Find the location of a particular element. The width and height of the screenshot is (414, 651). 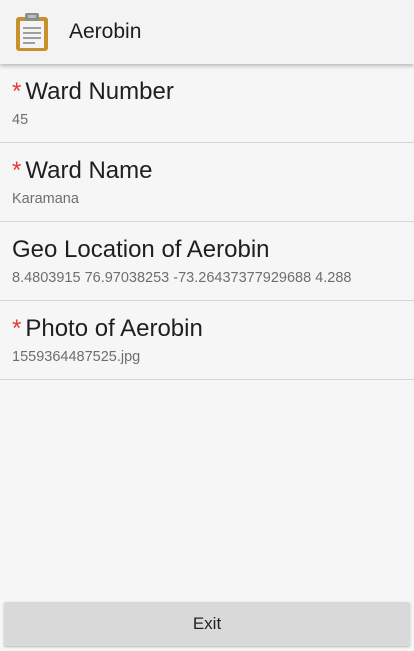

field-row-ward-name: * Ward Name Karamana is located at coordinates (207, 182).